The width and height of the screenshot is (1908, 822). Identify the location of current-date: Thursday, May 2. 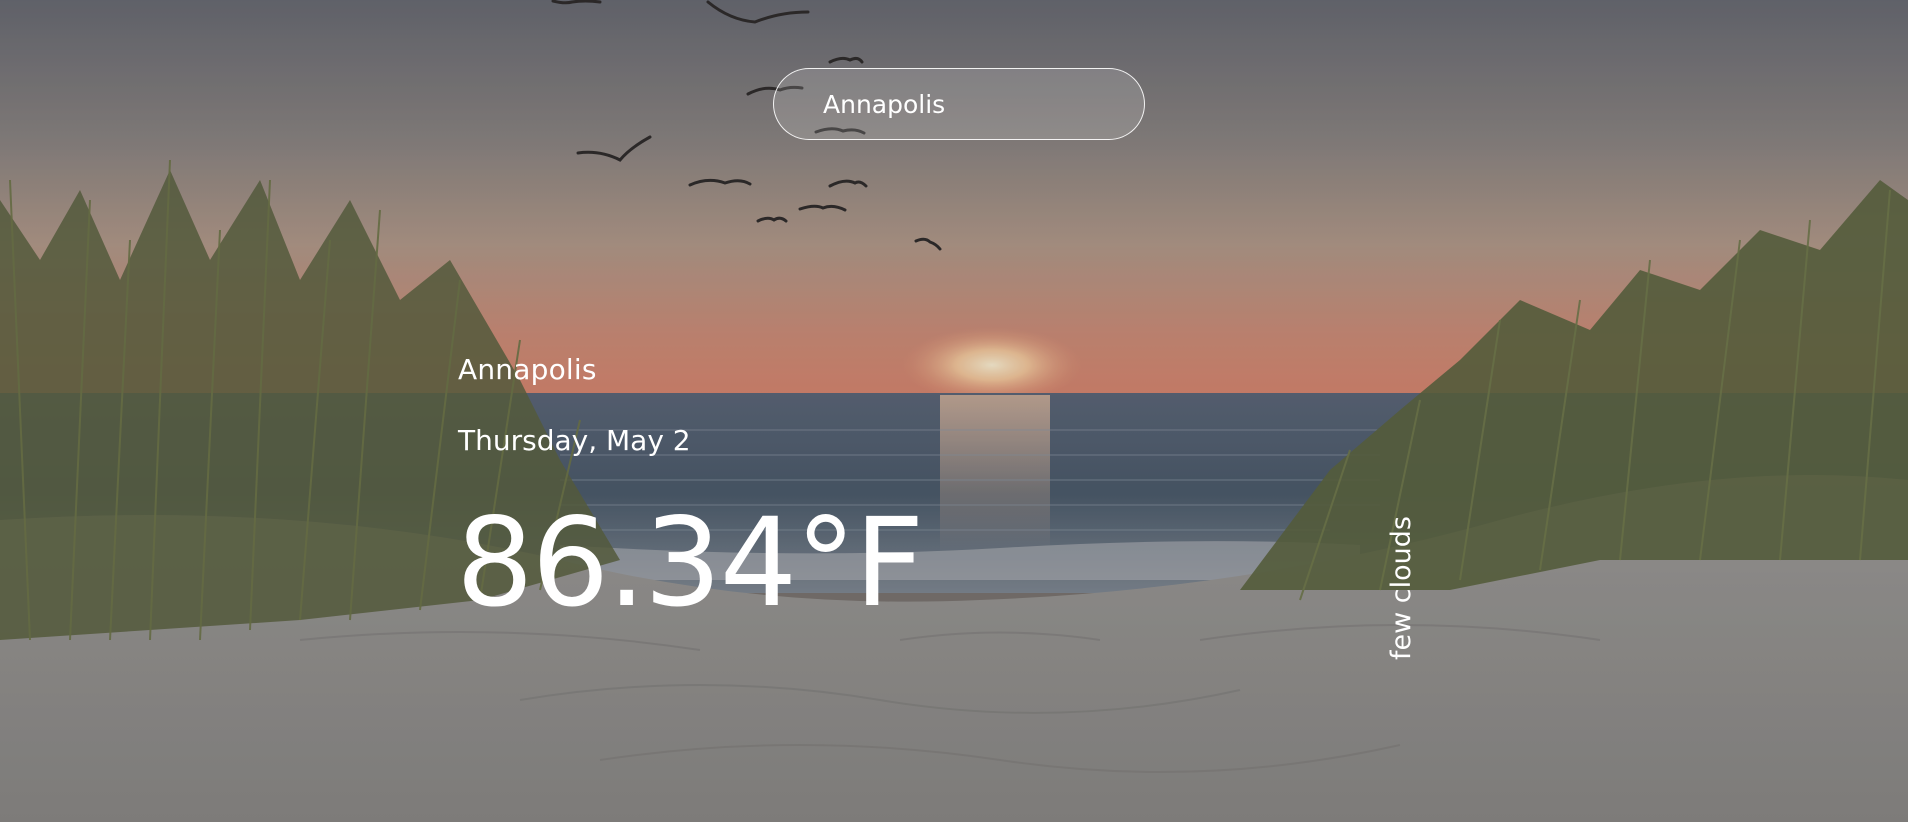
(574, 440).